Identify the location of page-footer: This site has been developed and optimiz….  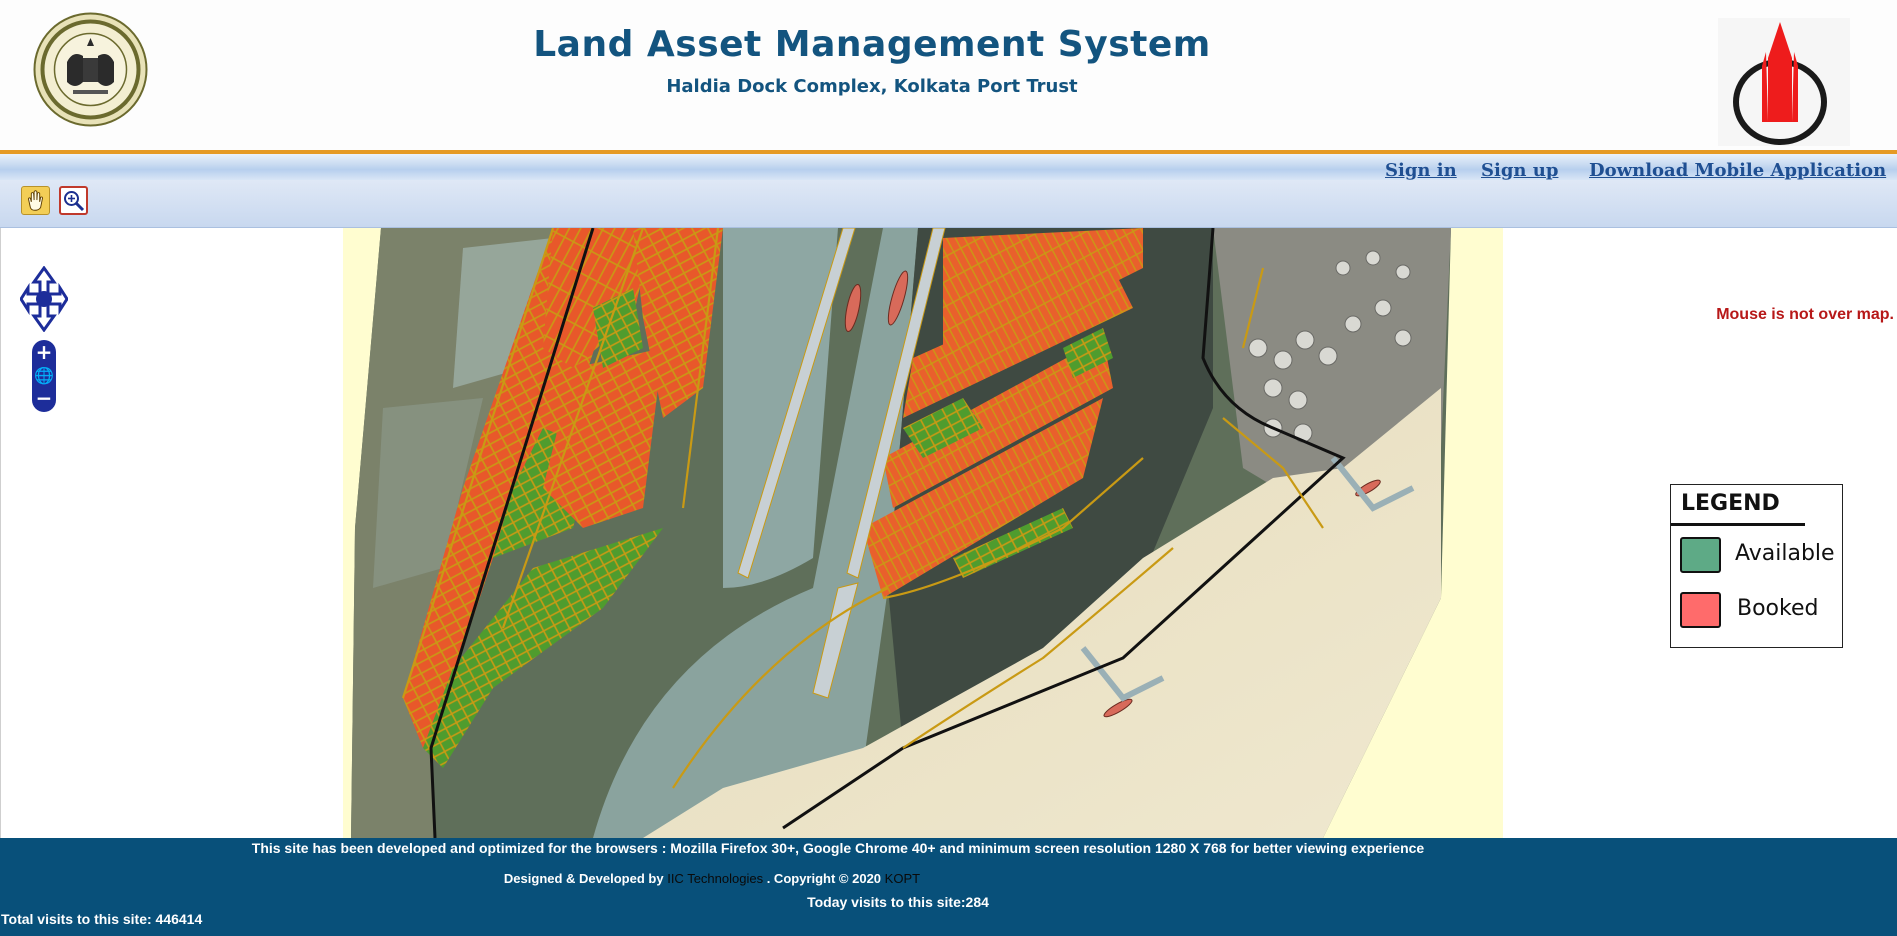
(948, 887).